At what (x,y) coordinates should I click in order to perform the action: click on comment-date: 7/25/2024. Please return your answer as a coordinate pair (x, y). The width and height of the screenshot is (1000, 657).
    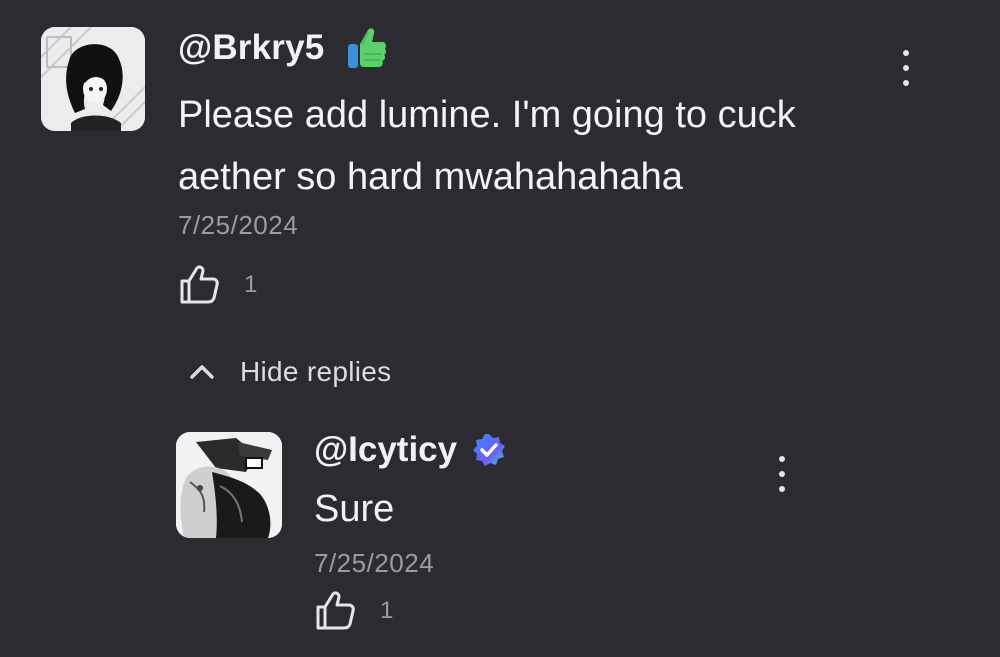
    Looking at the image, I should click on (238, 225).